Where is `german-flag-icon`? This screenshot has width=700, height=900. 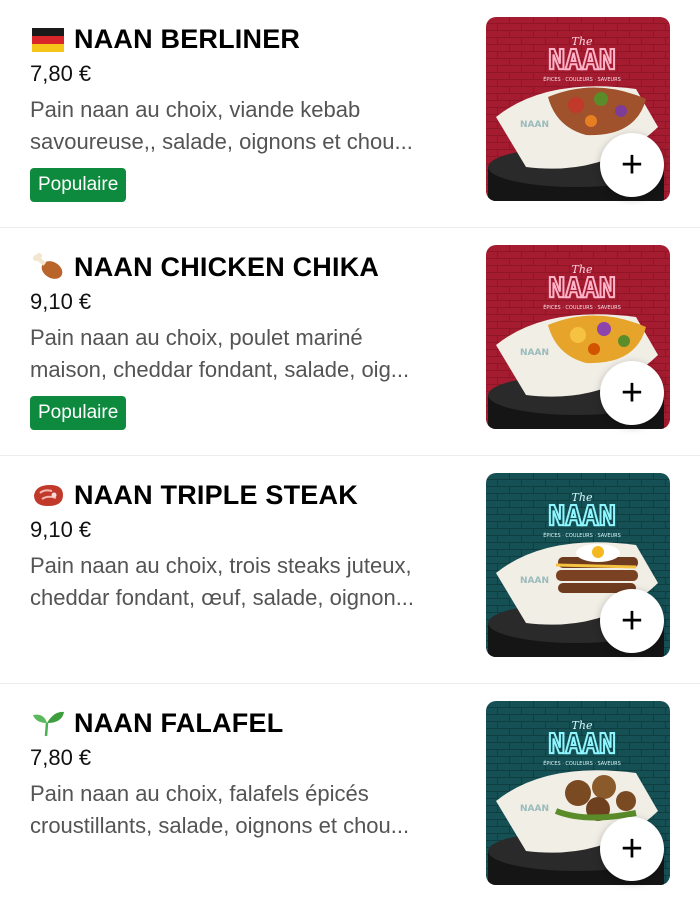 german-flag-icon is located at coordinates (48, 39).